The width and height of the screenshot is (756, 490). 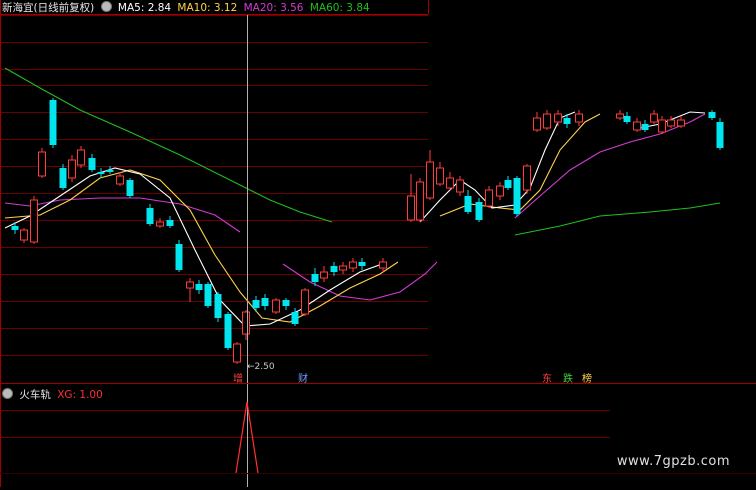 What do you see at coordinates (80, 395) in the screenshot?
I see `indicator-value: XG: 1.00` at bounding box center [80, 395].